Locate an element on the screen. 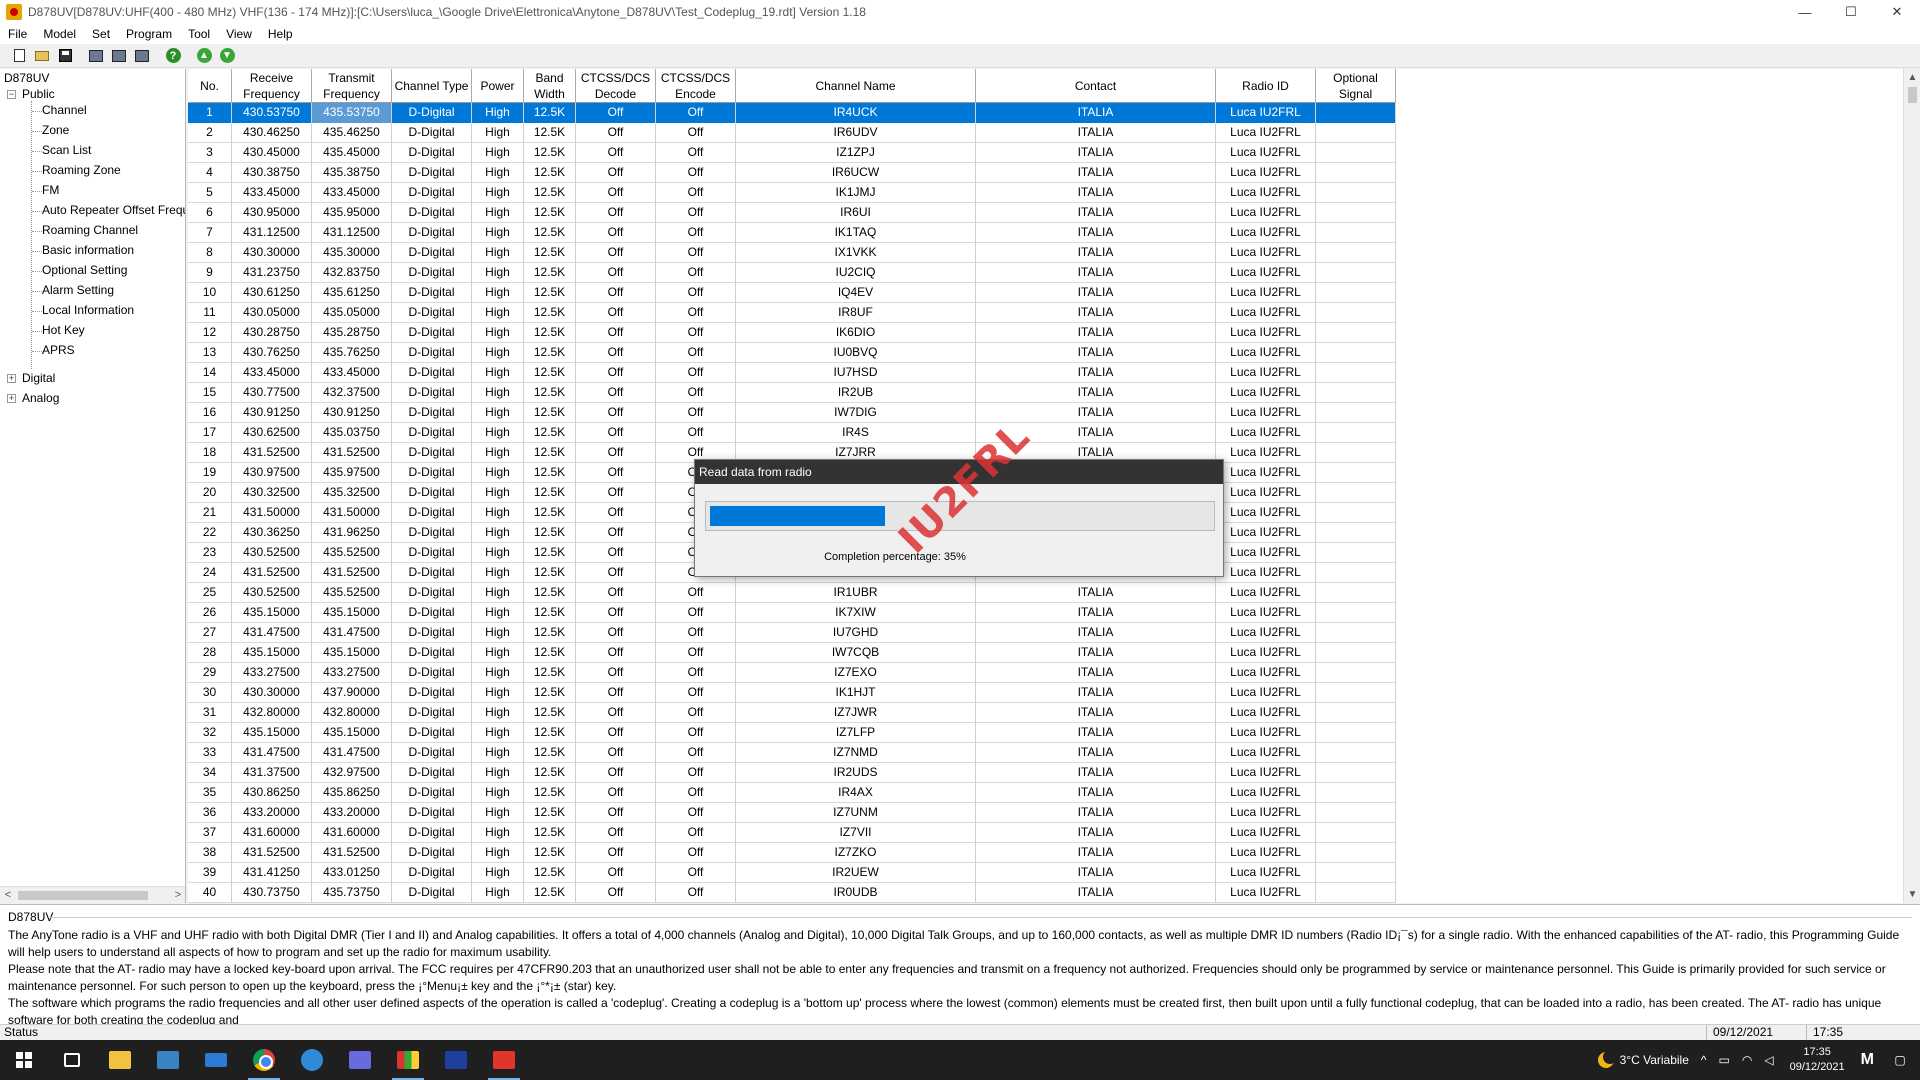 This screenshot has width=1920, height=1080. taskbar-chrome is located at coordinates (264, 1060).